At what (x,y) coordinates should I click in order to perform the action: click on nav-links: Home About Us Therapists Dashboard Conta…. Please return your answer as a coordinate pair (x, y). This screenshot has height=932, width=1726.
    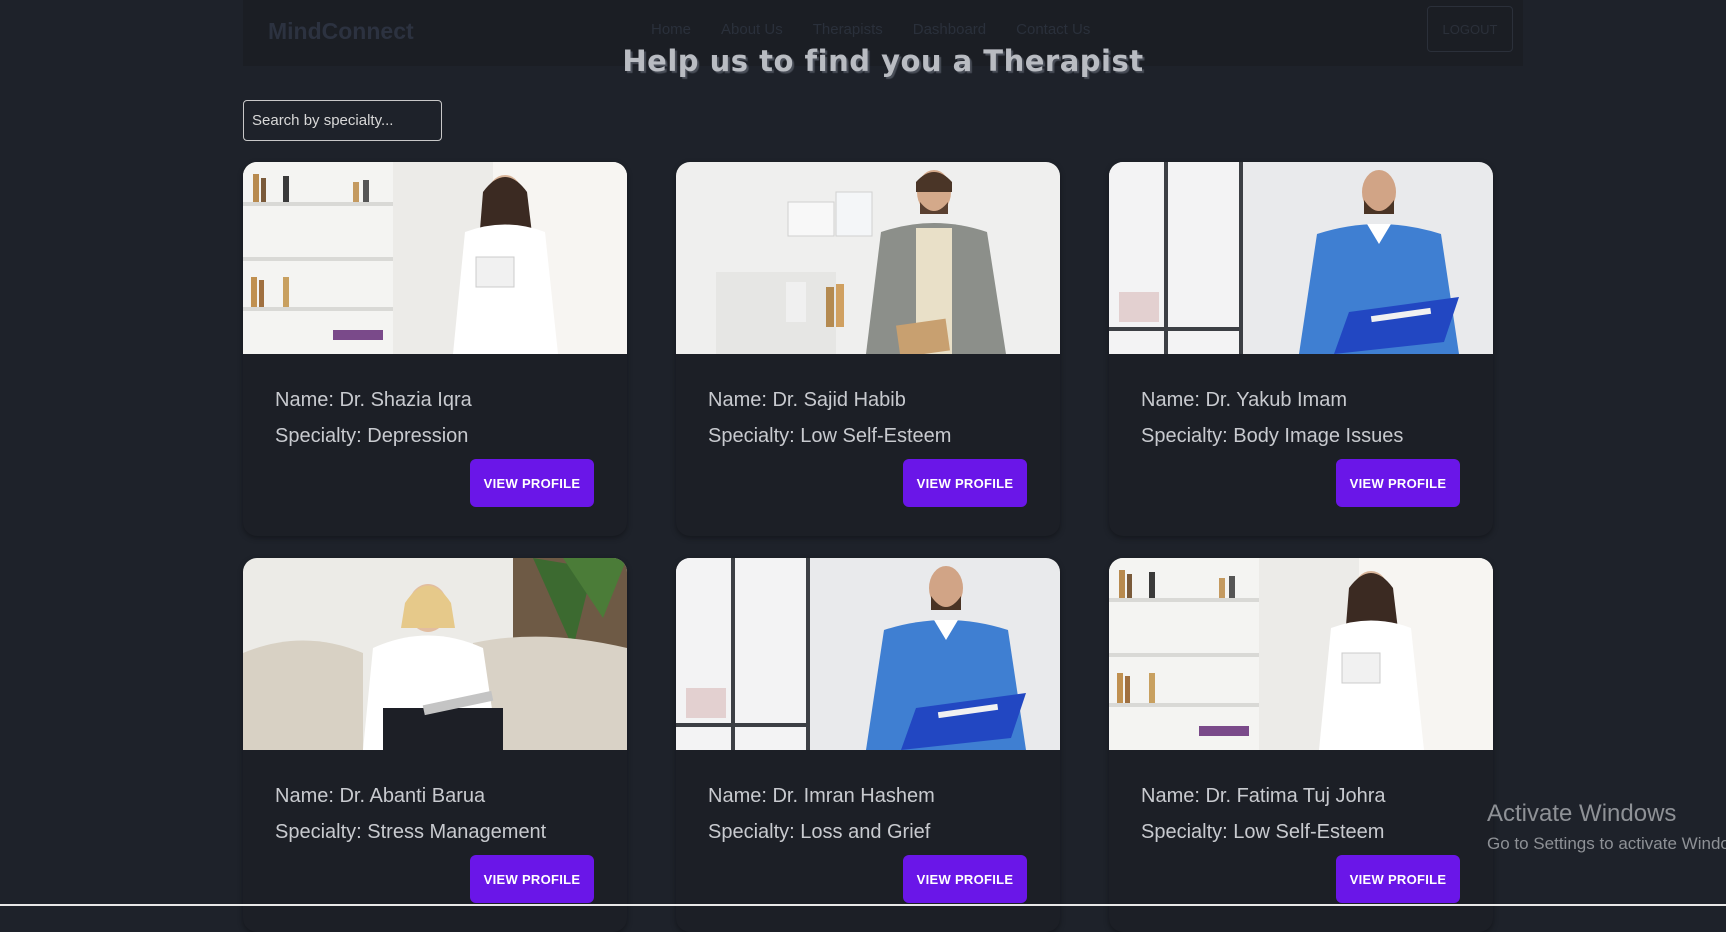
    Looking at the image, I should click on (885, 29).